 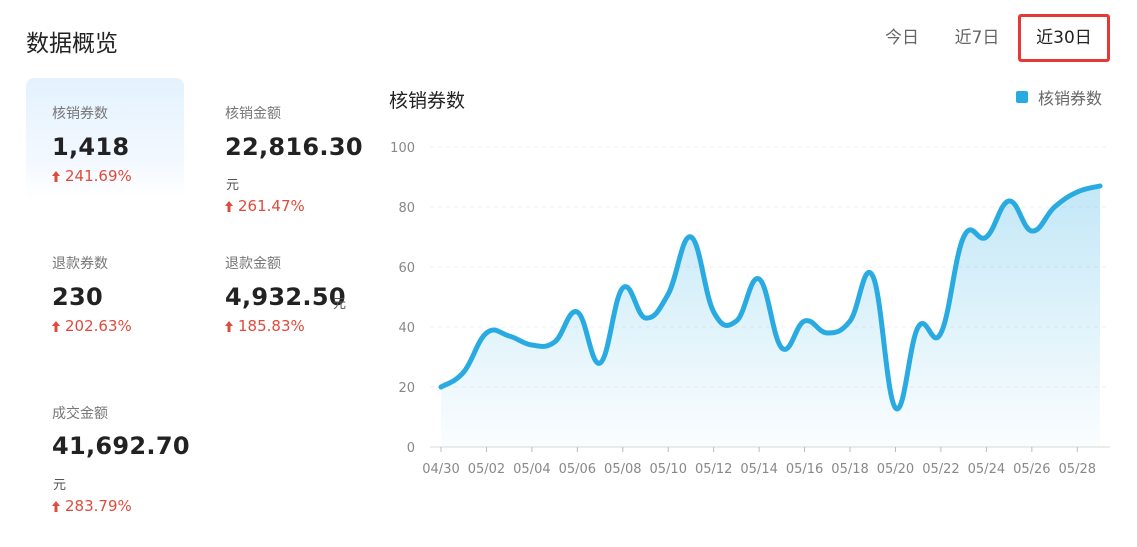 What do you see at coordinates (1070, 98) in the screenshot?
I see `legend-label: 核销券数` at bounding box center [1070, 98].